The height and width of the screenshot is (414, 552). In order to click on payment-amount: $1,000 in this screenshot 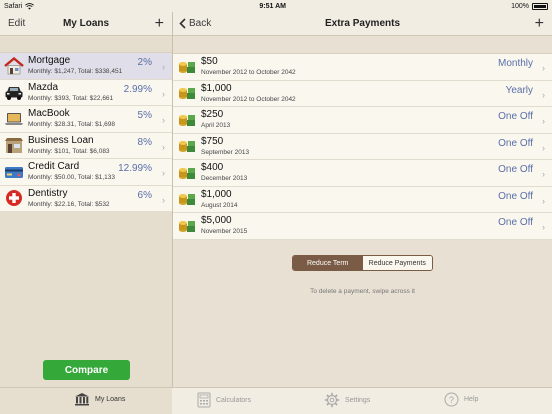, I will do `click(216, 88)`.